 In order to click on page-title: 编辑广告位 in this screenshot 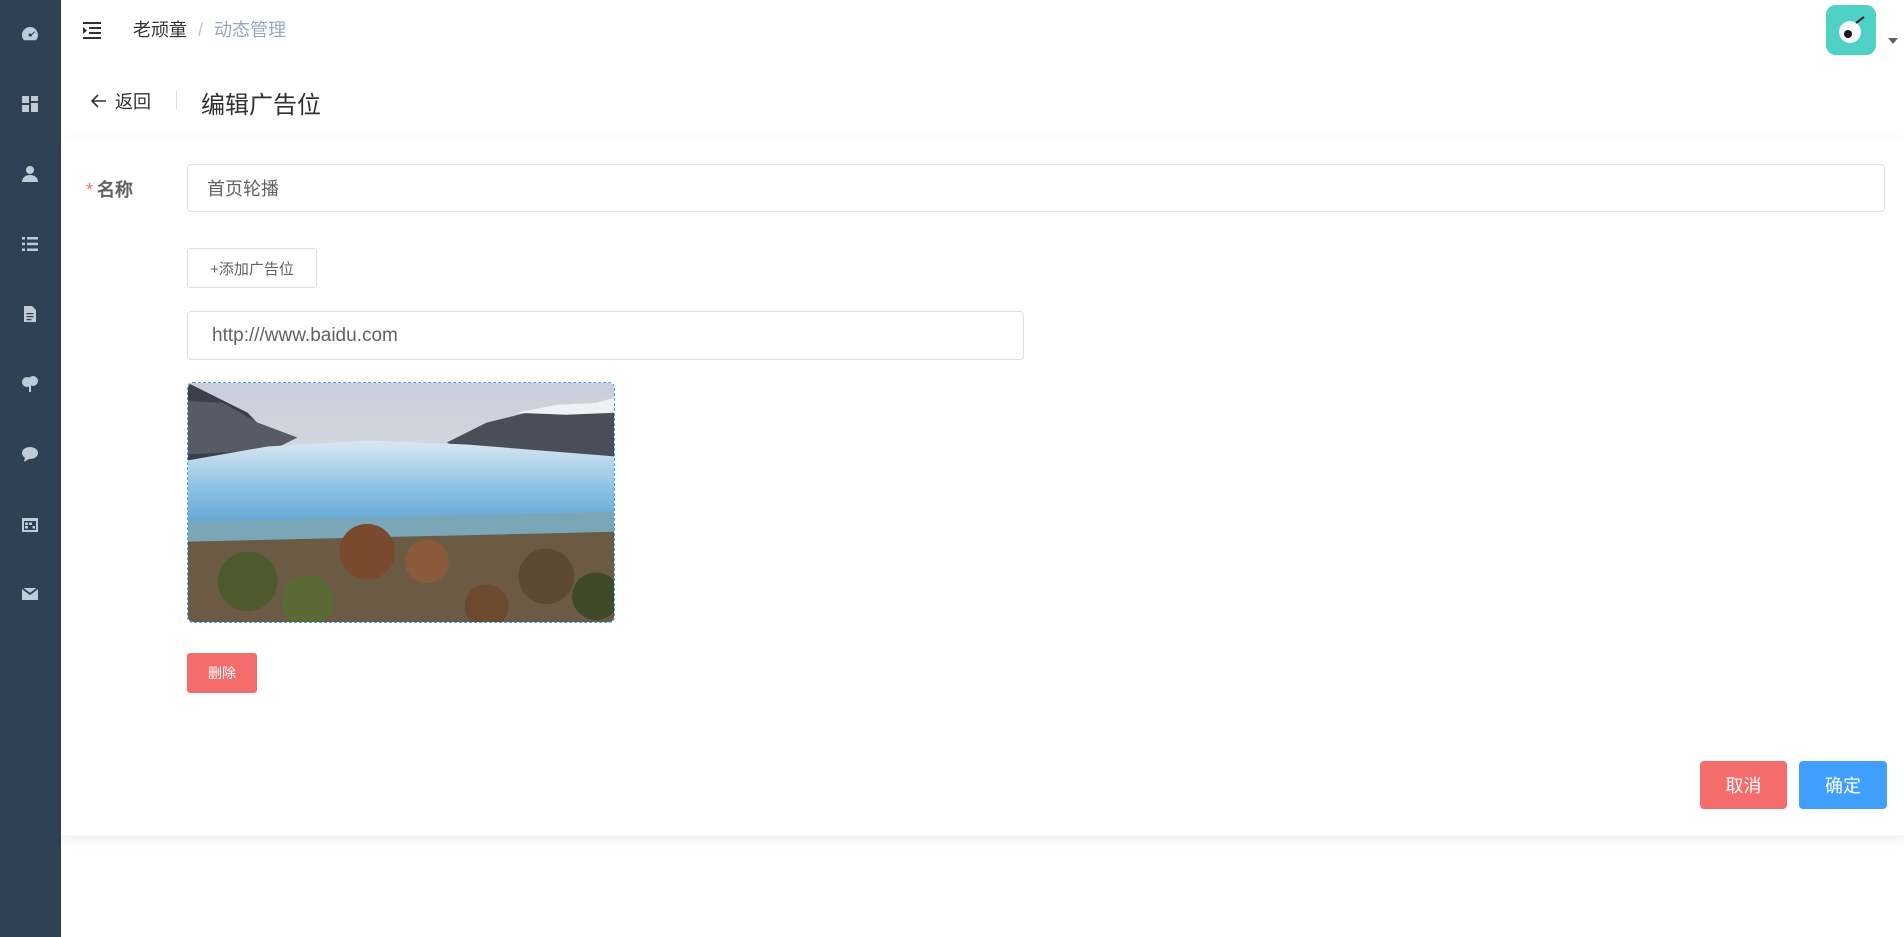, I will do `click(261, 105)`.